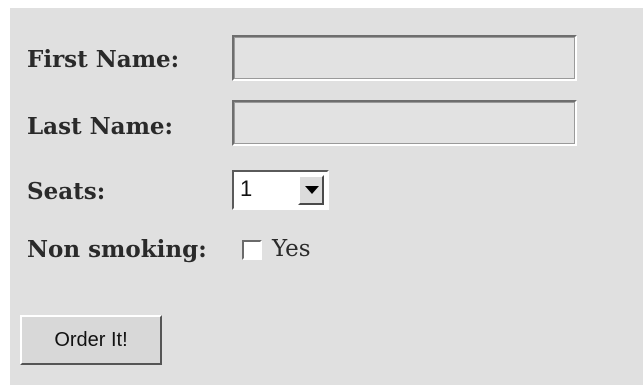 The image size is (643, 385). Describe the element at coordinates (117, 249) in the screenshot. I see `non-smoking-label: Non smoking:` at that location.